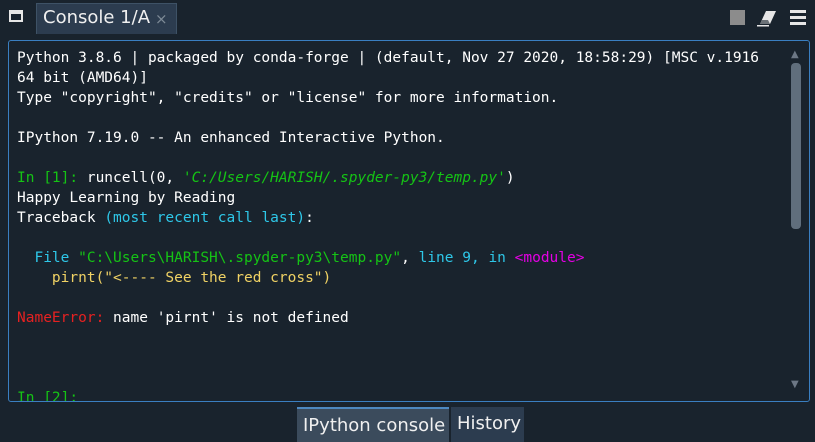 The width and height of the screenshot is (815, 442). Describe the element at coordinates (795, 54) in the screenshot. I see `scroll-up-icon: ▲` at that location.